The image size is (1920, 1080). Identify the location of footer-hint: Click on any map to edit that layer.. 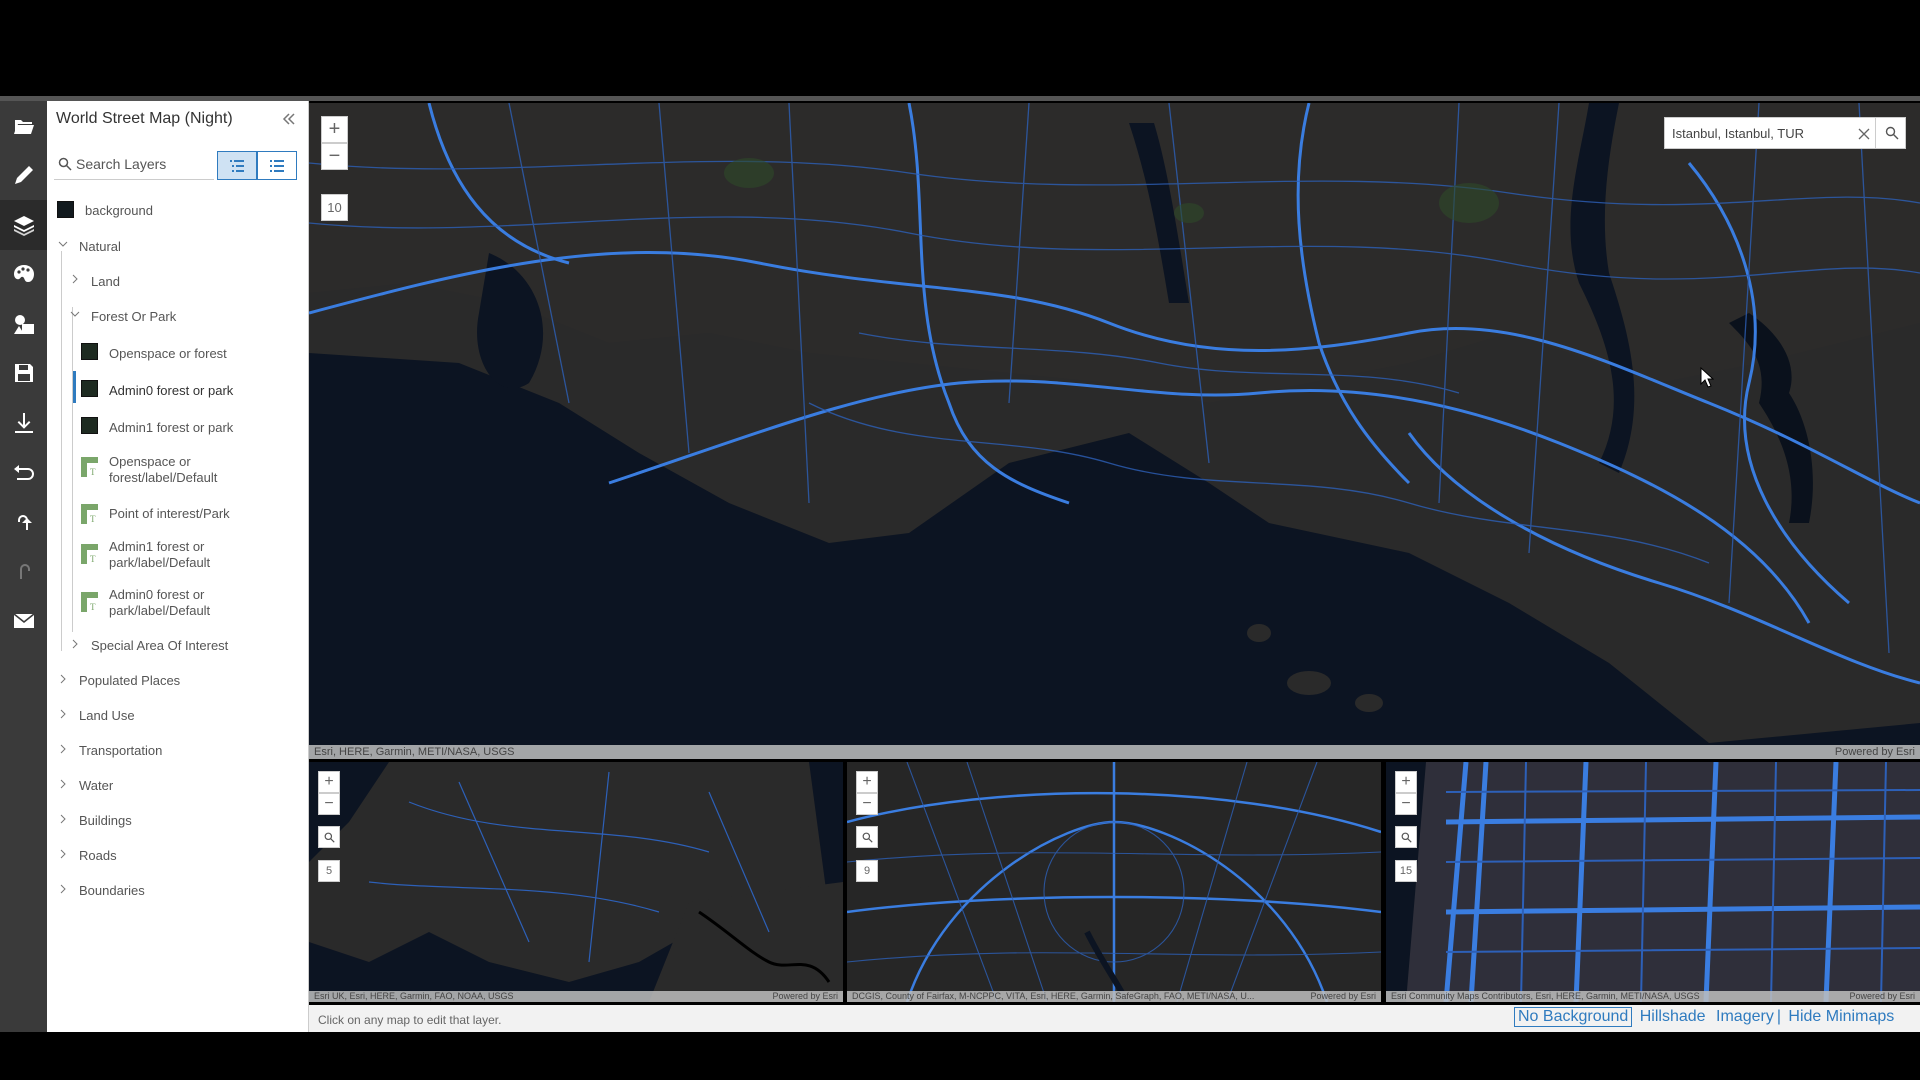
(410, 1020).